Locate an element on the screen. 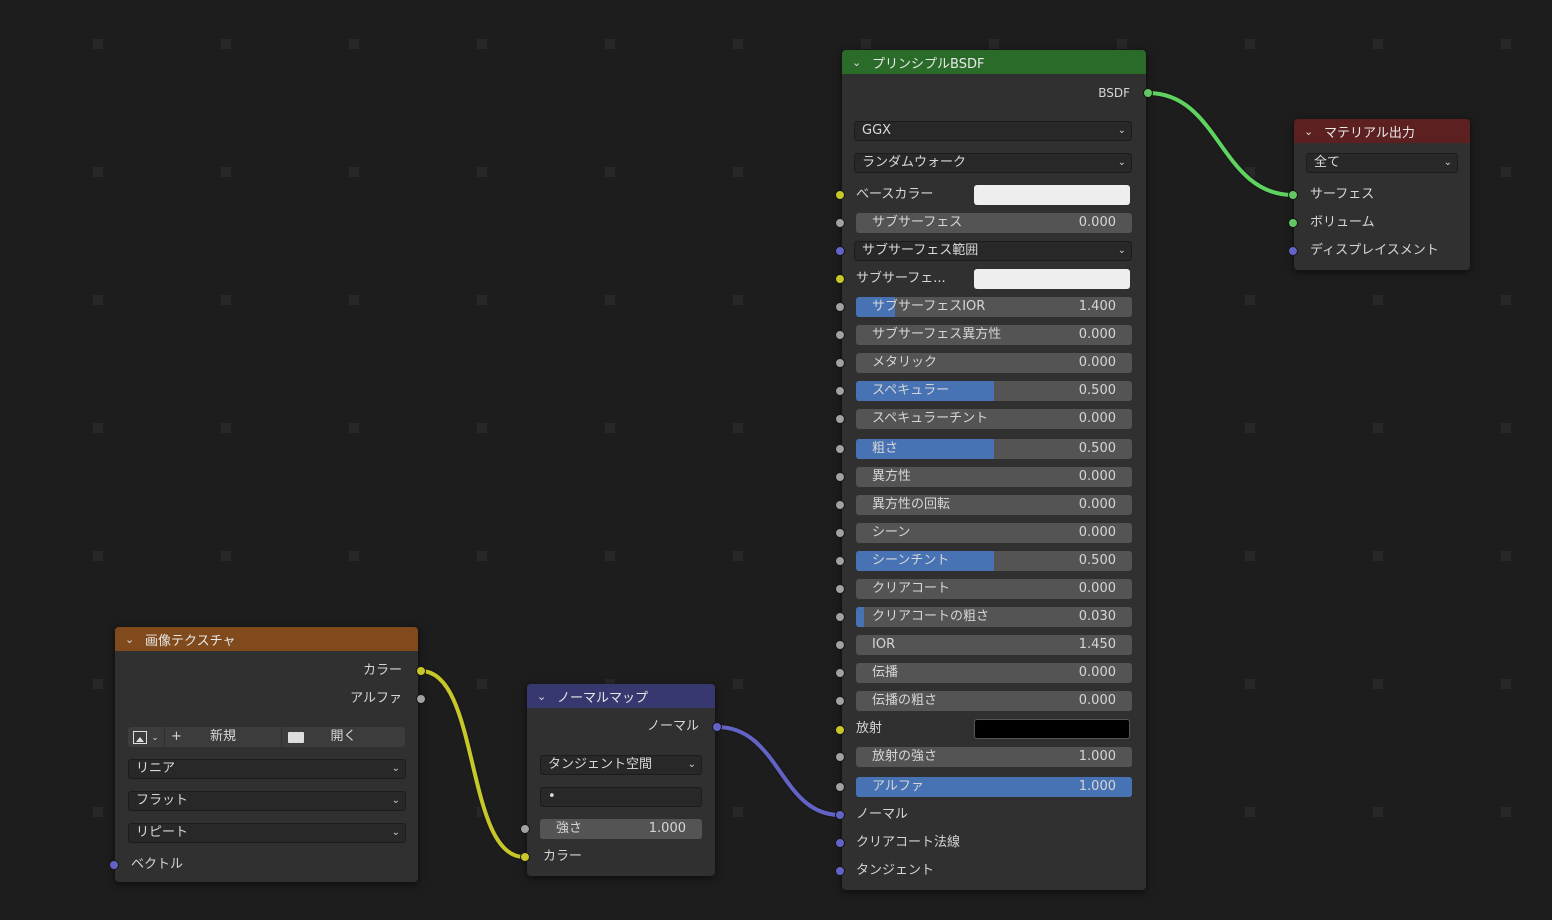 The width and height of the screenshot is (1552, 920). projection-dropdown: フラット ⌄ is located at coordinates (267, 801).